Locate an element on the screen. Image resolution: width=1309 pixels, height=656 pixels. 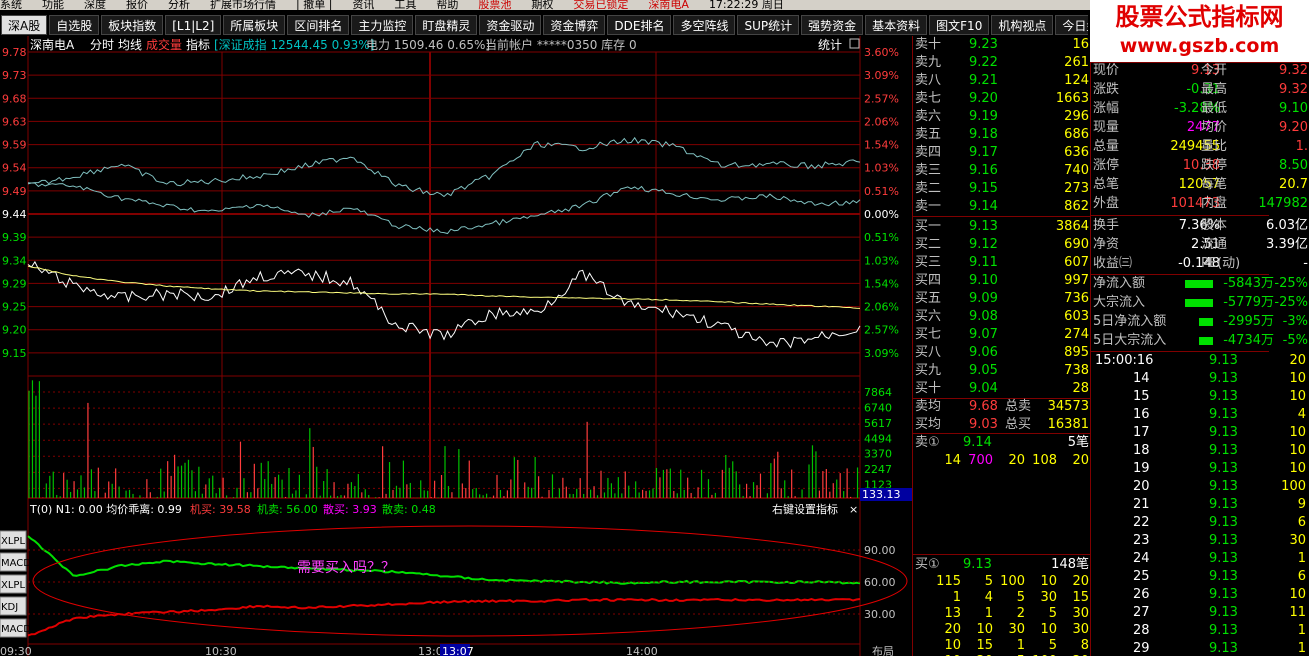
tick-time: 21 is located at coordinates (1141, 504).